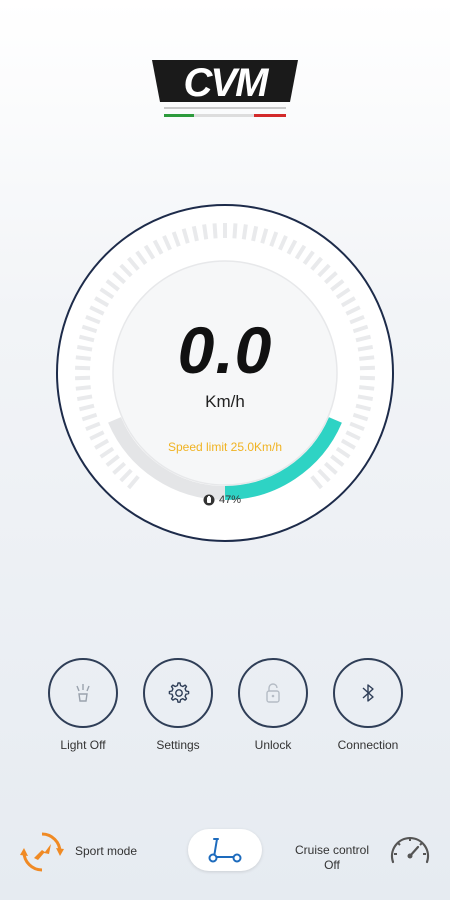 The width and height of the screenshot is (450, 900). I want to click on unlock-label: Unlock, so click(273, 745).